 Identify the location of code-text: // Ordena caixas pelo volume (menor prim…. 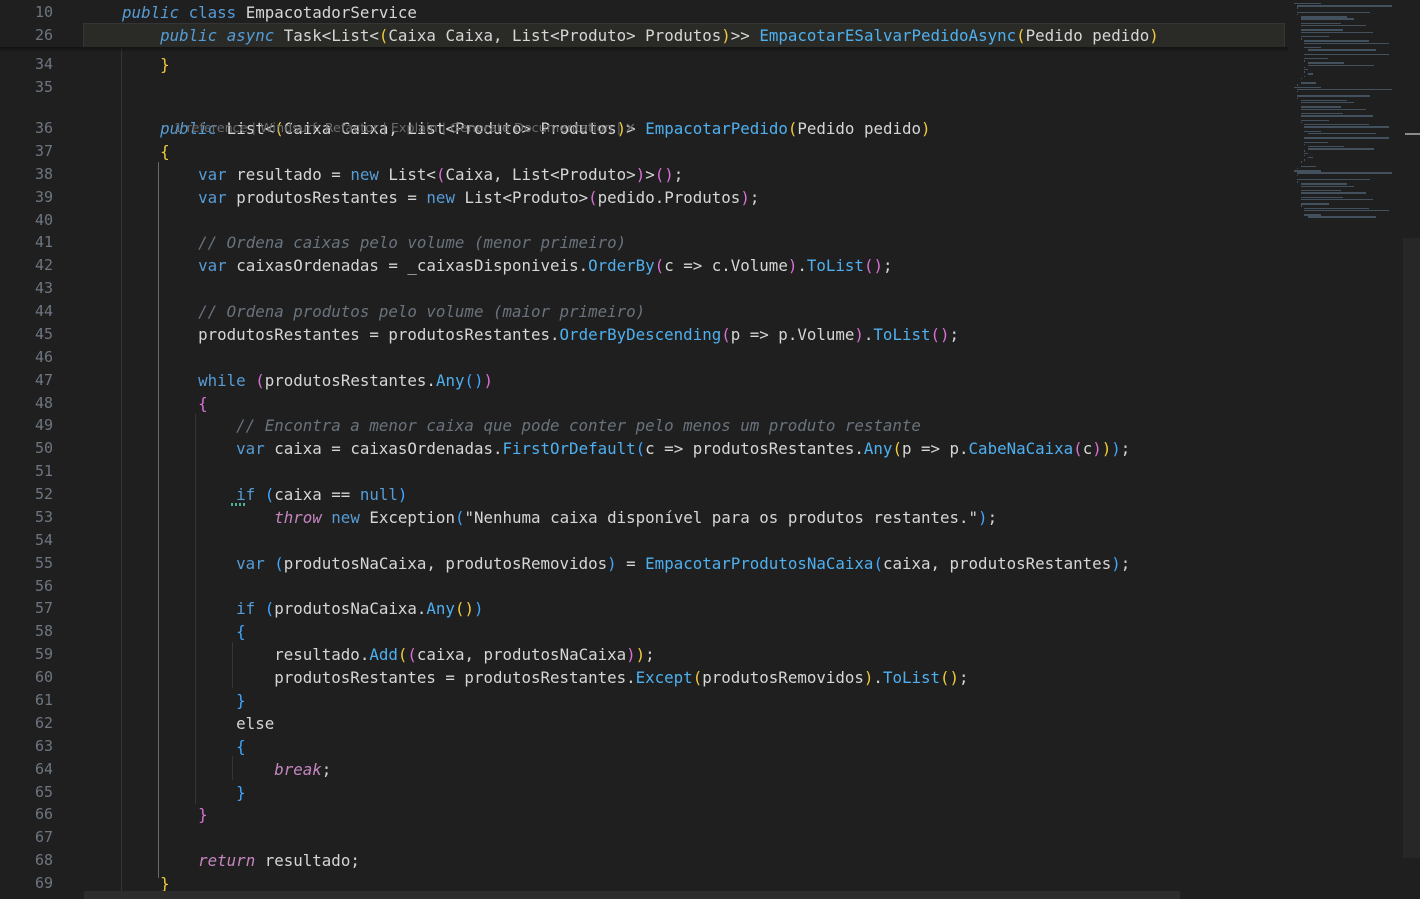
(355, 242).